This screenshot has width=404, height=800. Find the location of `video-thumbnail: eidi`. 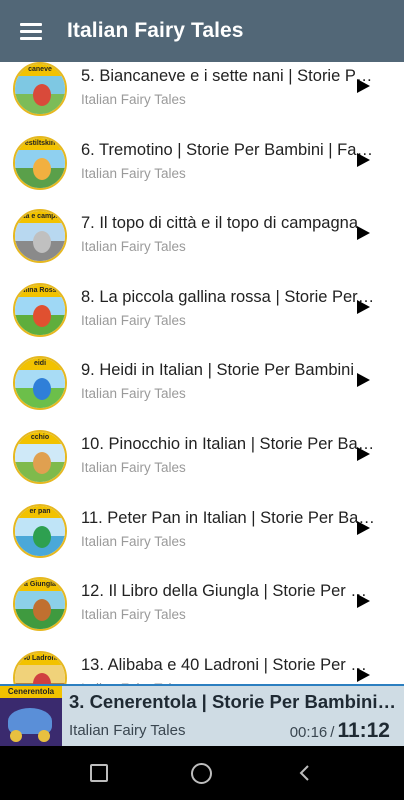

video-thumbnail: eidi is located at coordinates (40, 383).